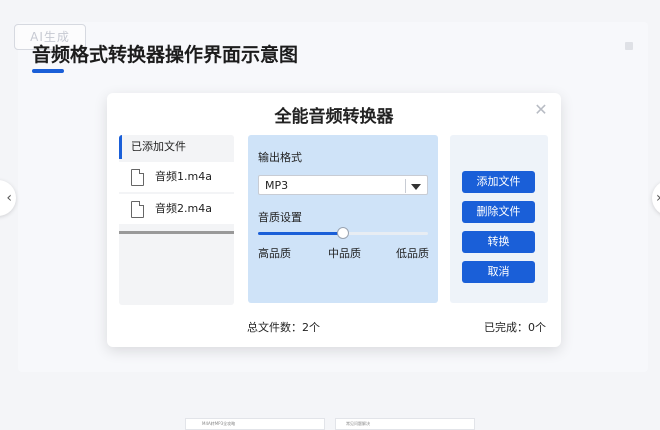 This screenshot has height=430, width=660. Describe the element at coordinates (183, 176) in the screenshot. I see `file-name: 音频1.m4a` at that location.